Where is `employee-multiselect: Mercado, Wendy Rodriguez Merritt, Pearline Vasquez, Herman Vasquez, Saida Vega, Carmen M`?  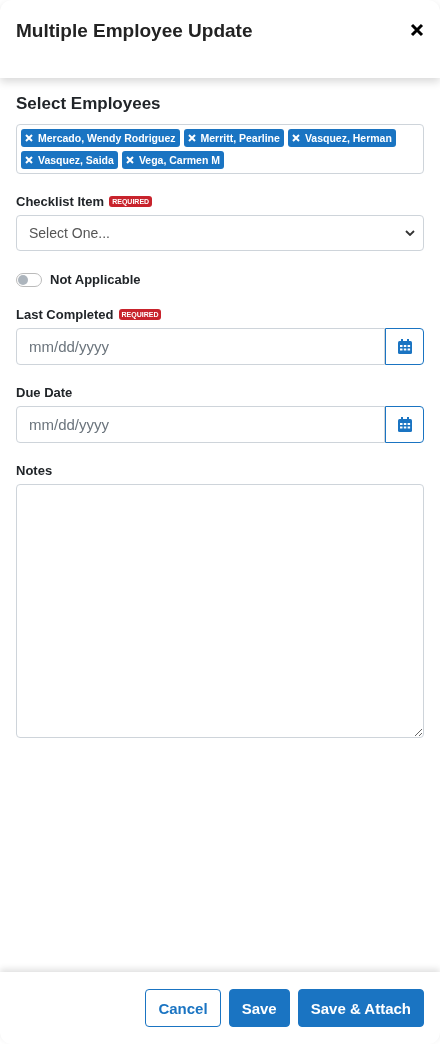
employee-multiselect: Mercado, Wendy Rodriguez Merritt, Pearline Vasquez, Herman Vasquez, Saida Vega, Carmen M is located at coordinates (220, 149).